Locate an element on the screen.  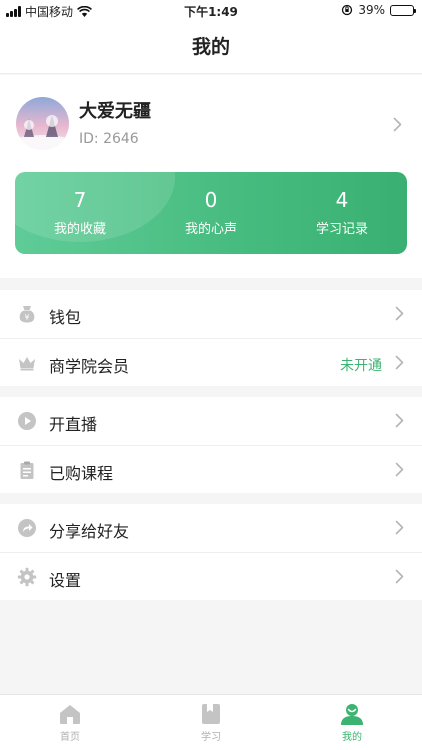
stat-voices: 0 我的心声 is located at coordinates (211, 213).